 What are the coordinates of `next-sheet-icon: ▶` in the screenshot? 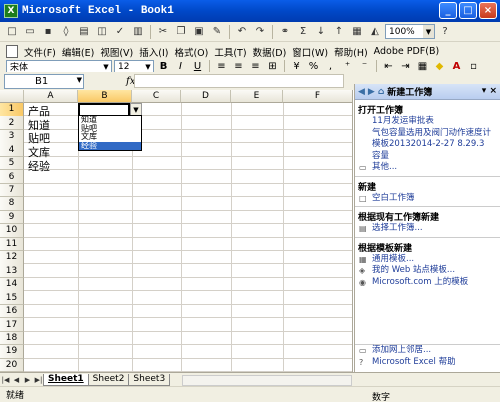 It's located at (27, 379).